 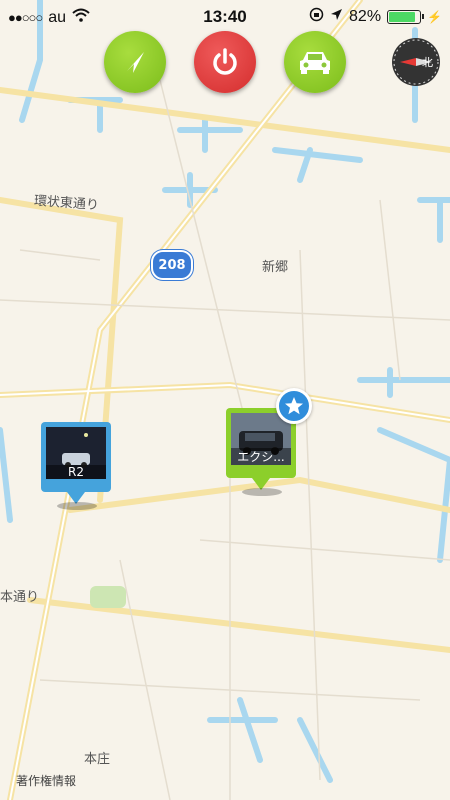 I want to click on compass-icon: 北, so click(x=416, y=62).